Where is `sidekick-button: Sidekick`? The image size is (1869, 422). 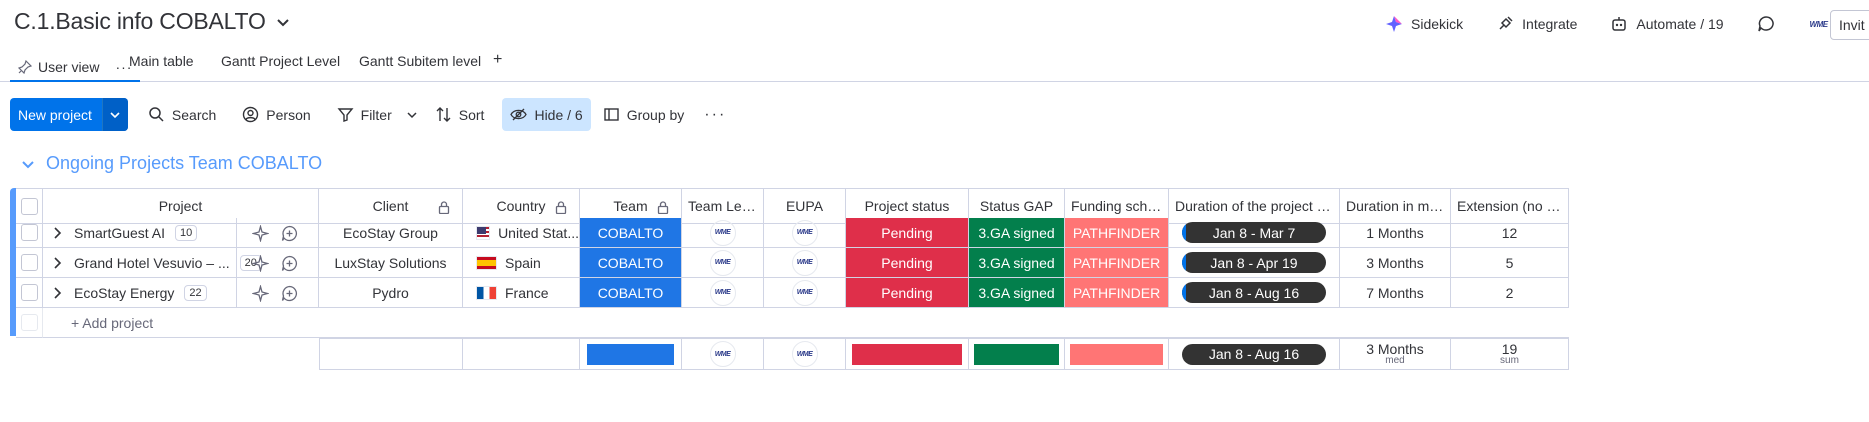 sidekick-button: Sidekick is located at coordinates (1424, 24).